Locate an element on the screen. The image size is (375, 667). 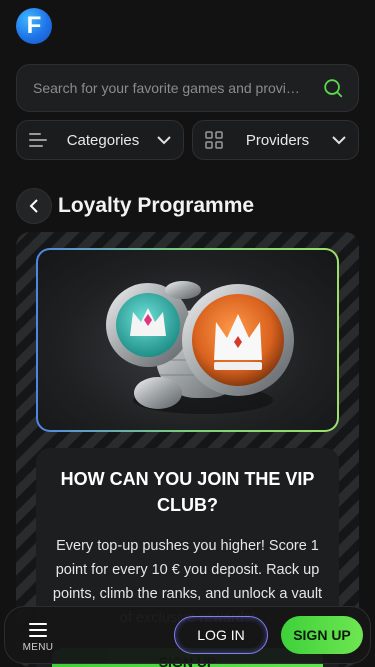
providers-dropdown: Providers is located at coordinates (275, 140).